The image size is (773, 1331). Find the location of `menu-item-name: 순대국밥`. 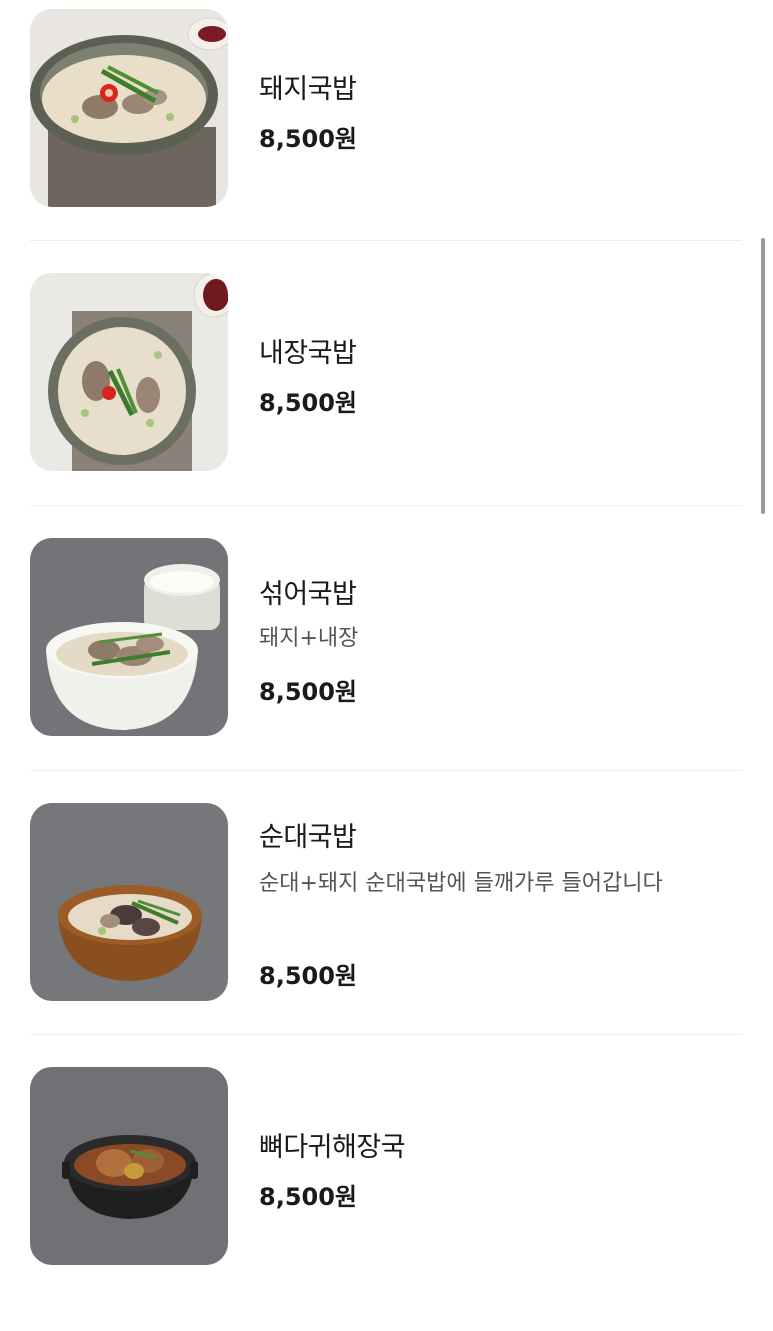

menu-item-name: 순대국밥 is located at coordinates (308, 837).